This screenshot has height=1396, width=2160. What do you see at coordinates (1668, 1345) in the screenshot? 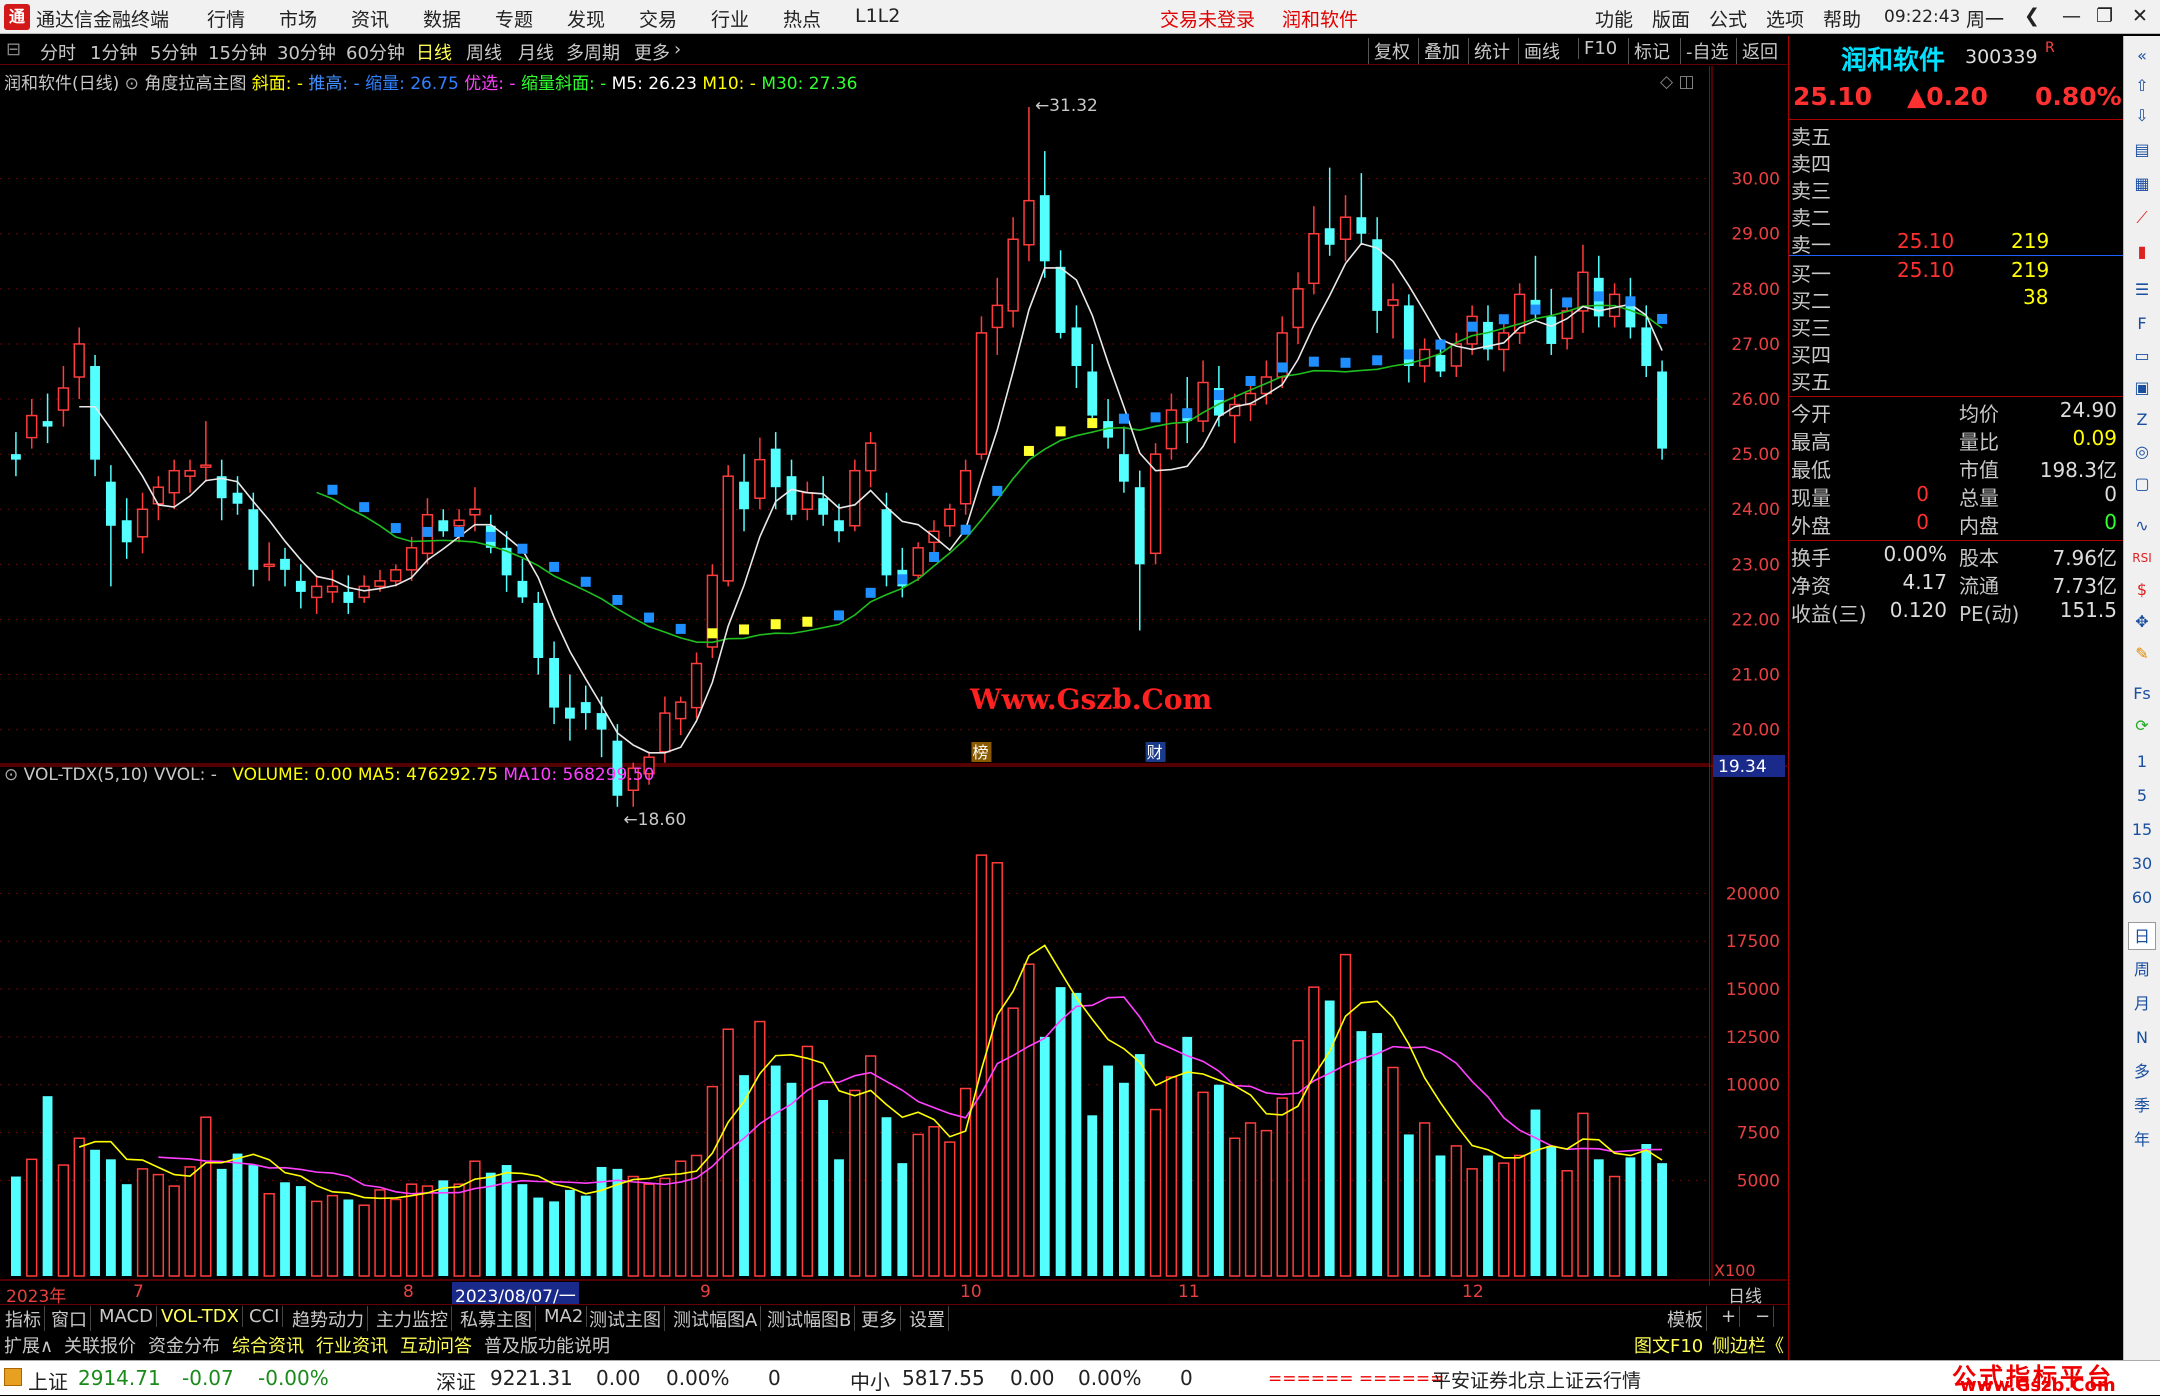
I see `f10-text-button: 图文F10` at bounding box center [1668, 1345].